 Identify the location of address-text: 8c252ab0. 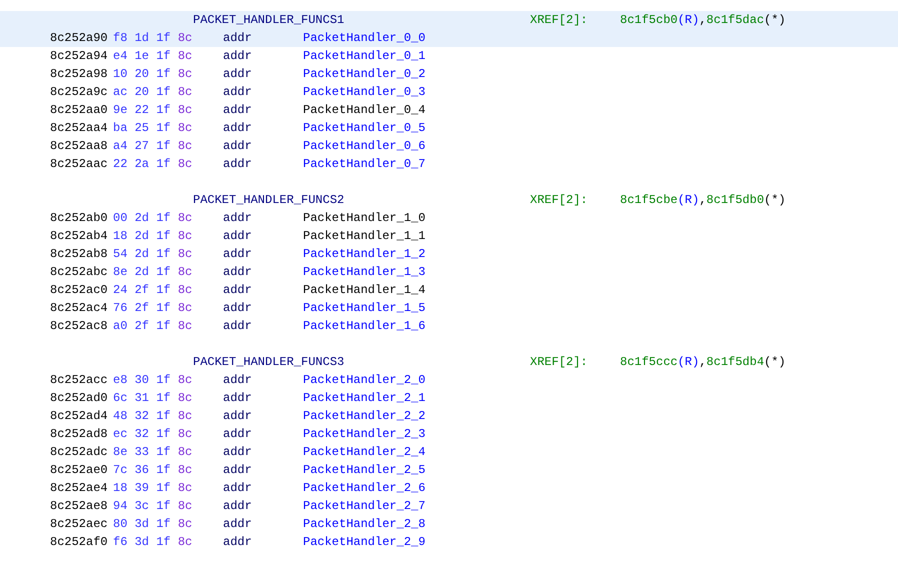
(79, 218).